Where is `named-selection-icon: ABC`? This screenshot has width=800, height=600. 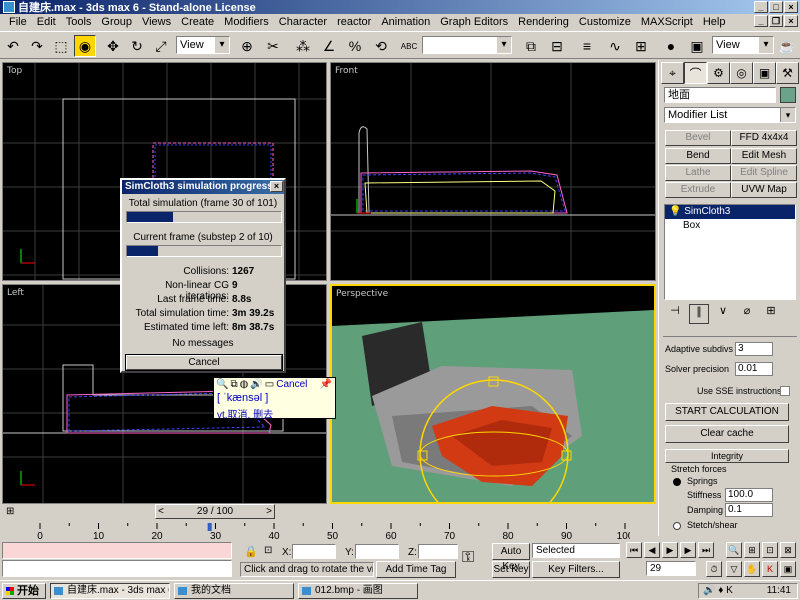 named-selection-icon: ABC is located at coordinates (409, 46).